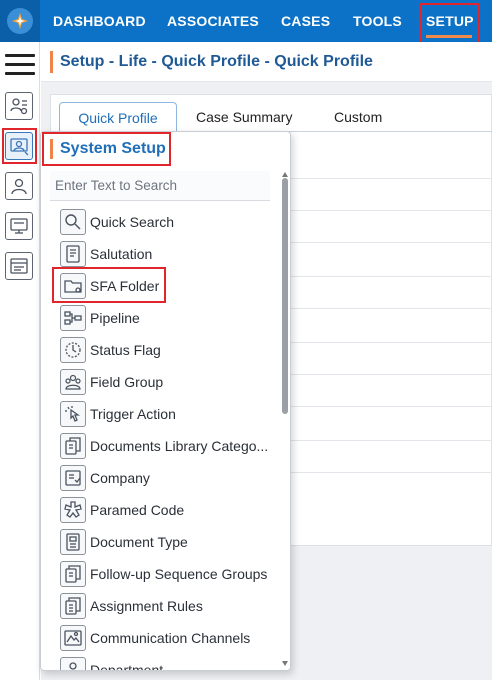 This screenshot has height=680, width=492. I want to click on menu-item-field-group: Field Group, so click(161, 382).